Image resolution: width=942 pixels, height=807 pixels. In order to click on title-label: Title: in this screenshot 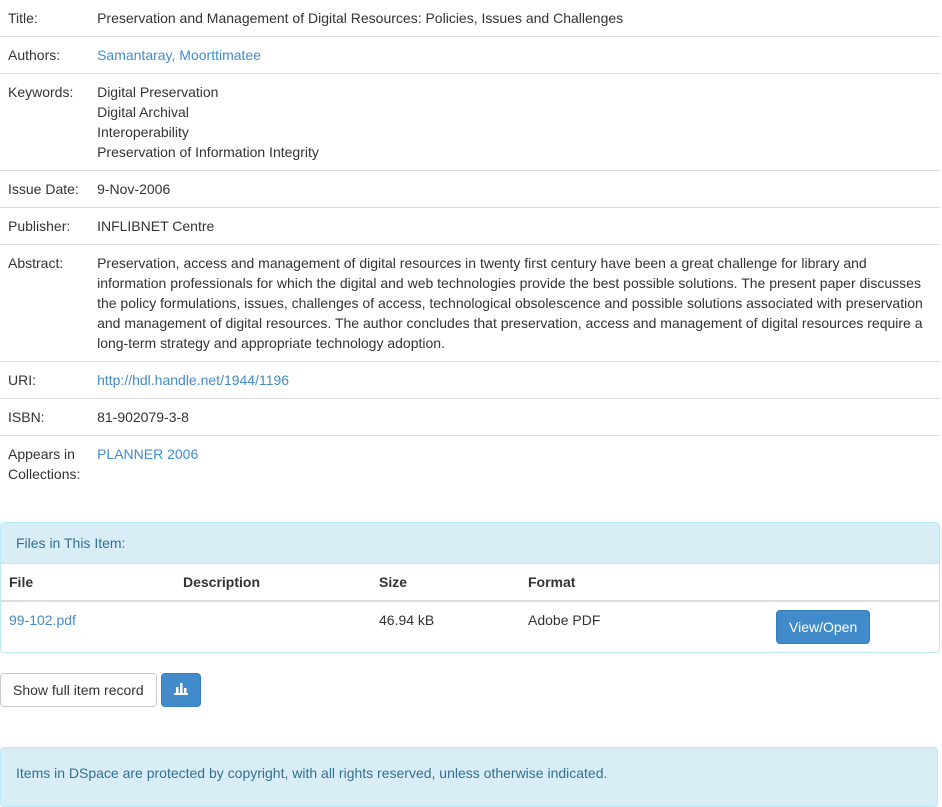, I will do `click(23, 18)`.